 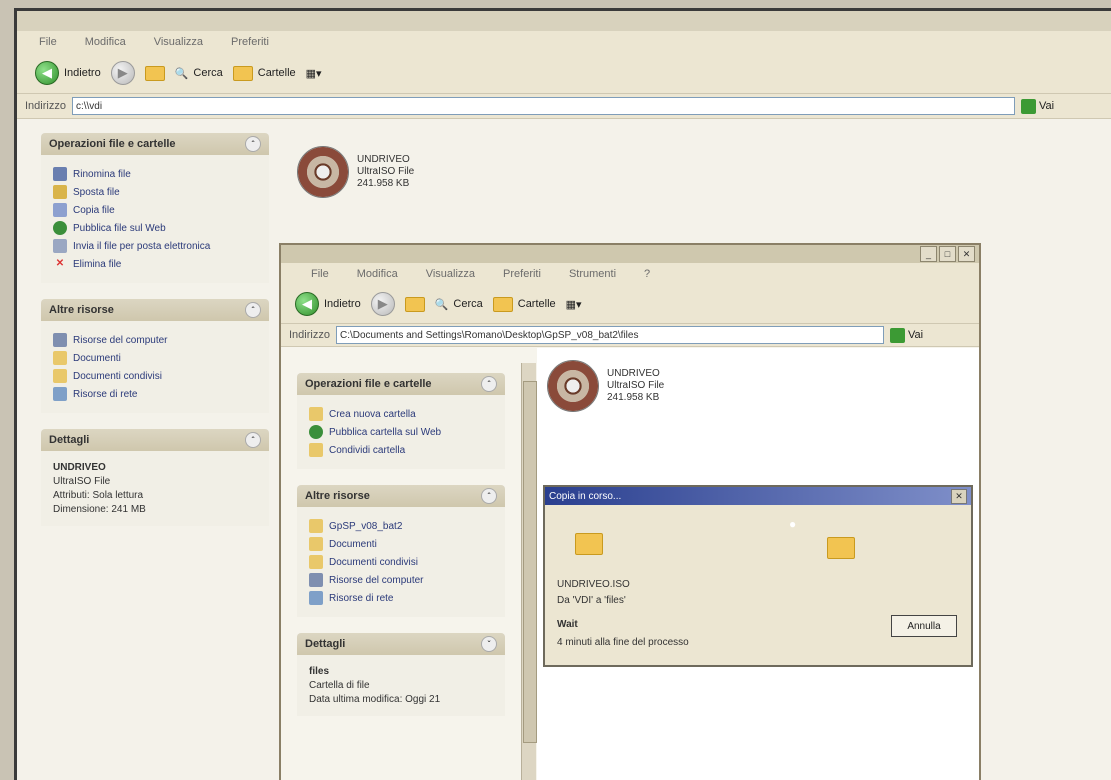 I want to click on menu-help: ?, so click(x=647, y=274).